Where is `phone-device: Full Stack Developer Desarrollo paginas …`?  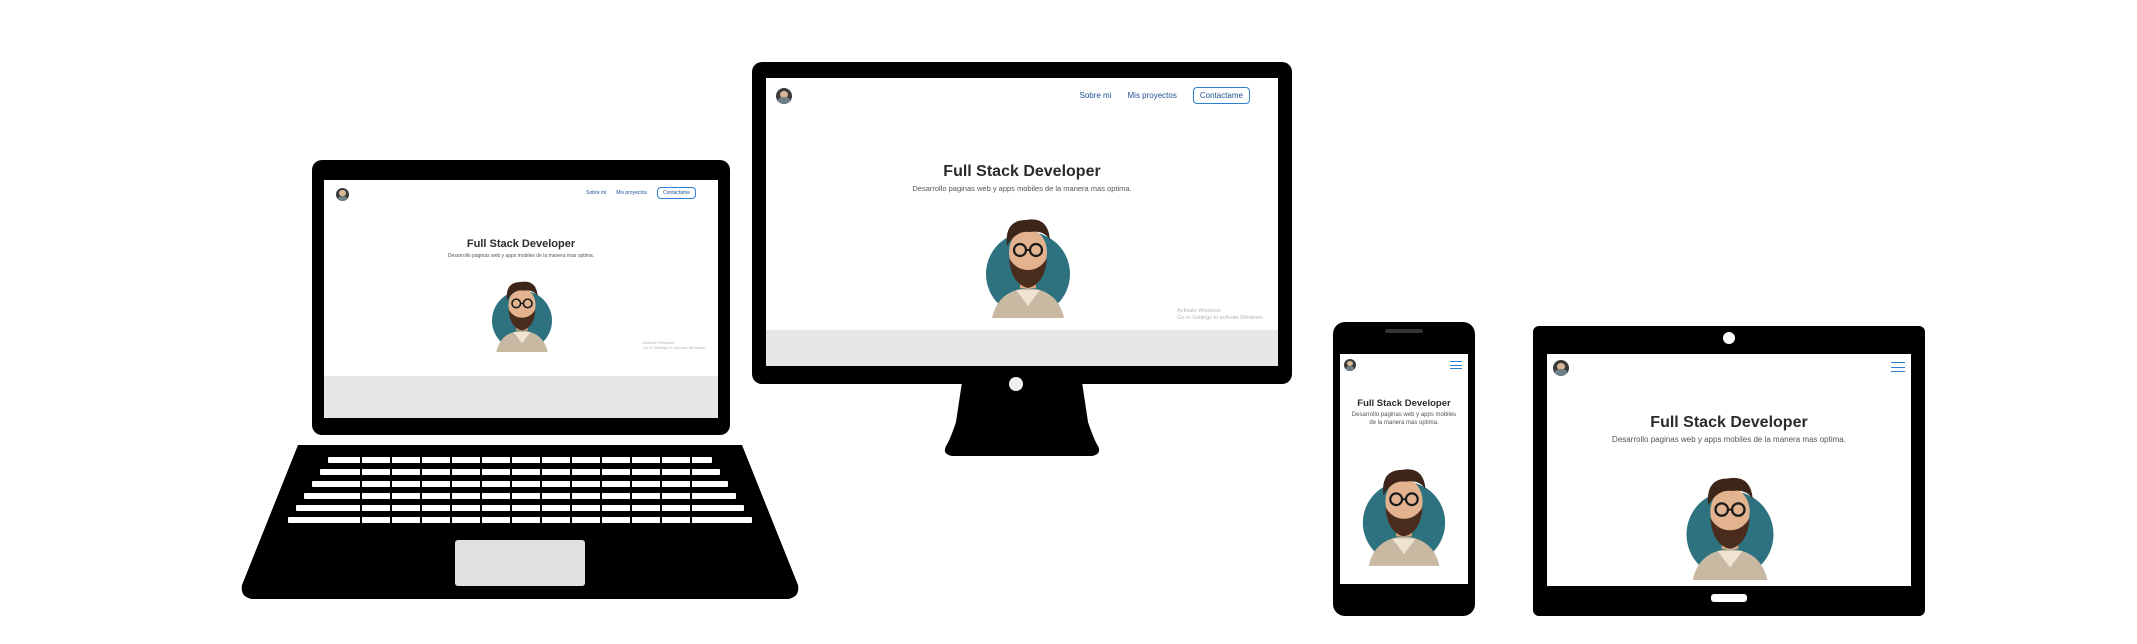 phone-device: Full Stack Developer Desarrollo paginas … is located at coordinates (1404, 469).